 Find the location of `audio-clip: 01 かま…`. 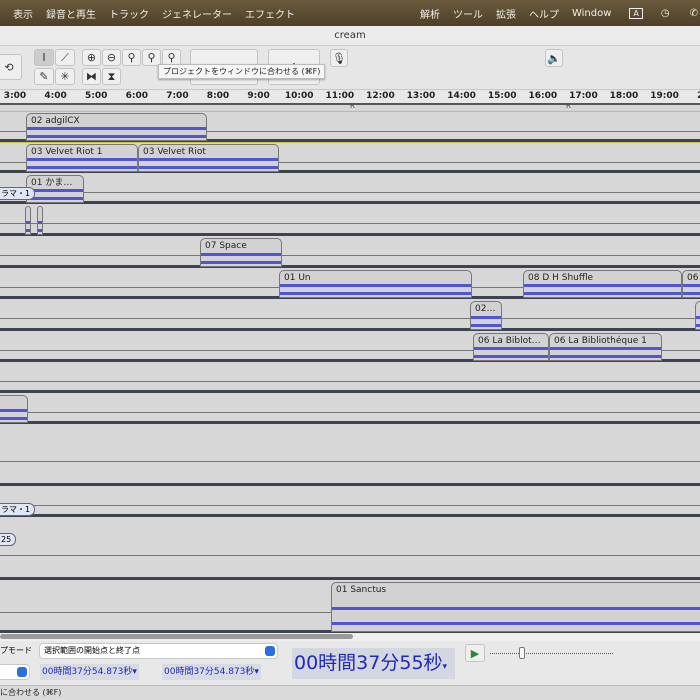

audio-clip: 01 かま… is located at coordinates (55, 189).